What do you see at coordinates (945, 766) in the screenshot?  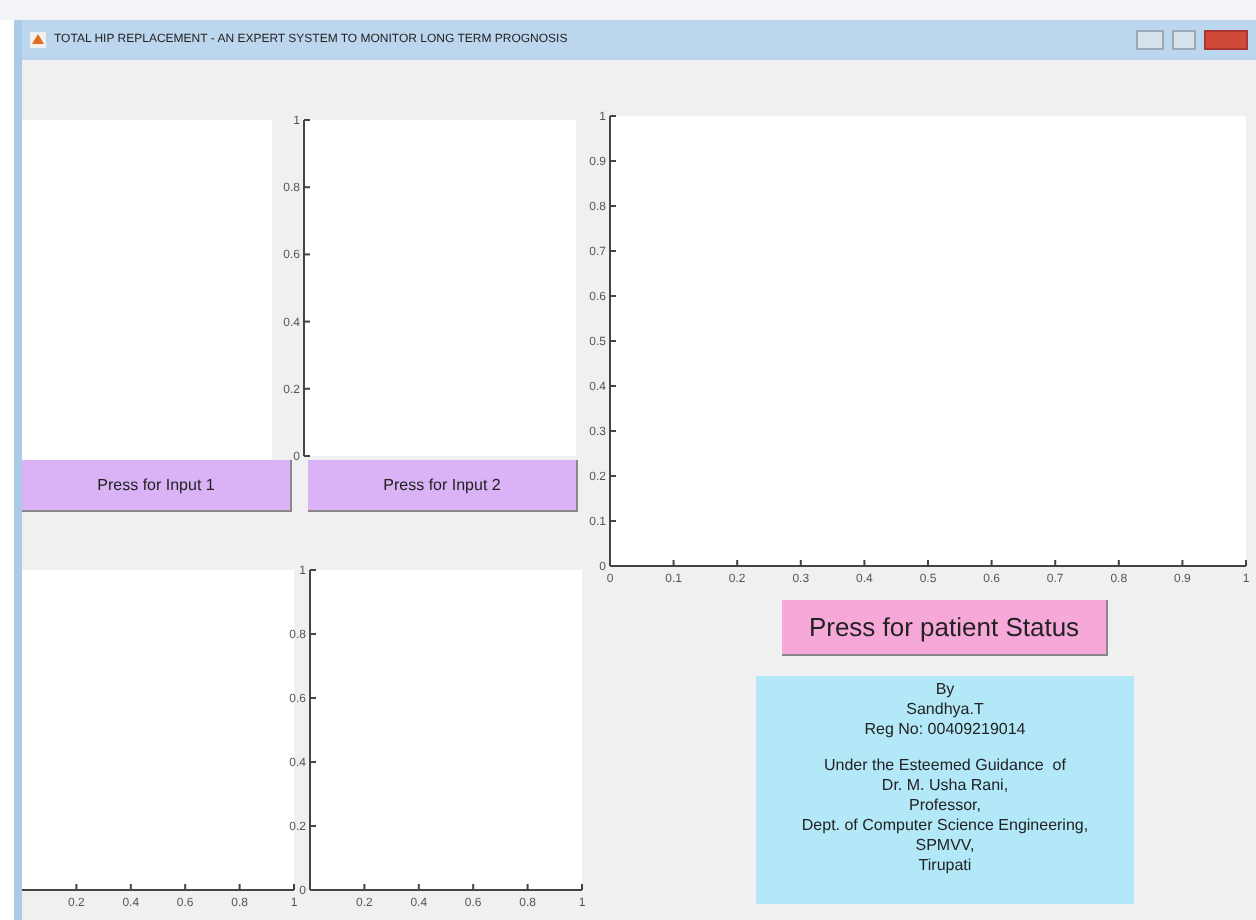 I see `credit-line: Under the Esteemed Guidance of` at bounding box center [945, 766].